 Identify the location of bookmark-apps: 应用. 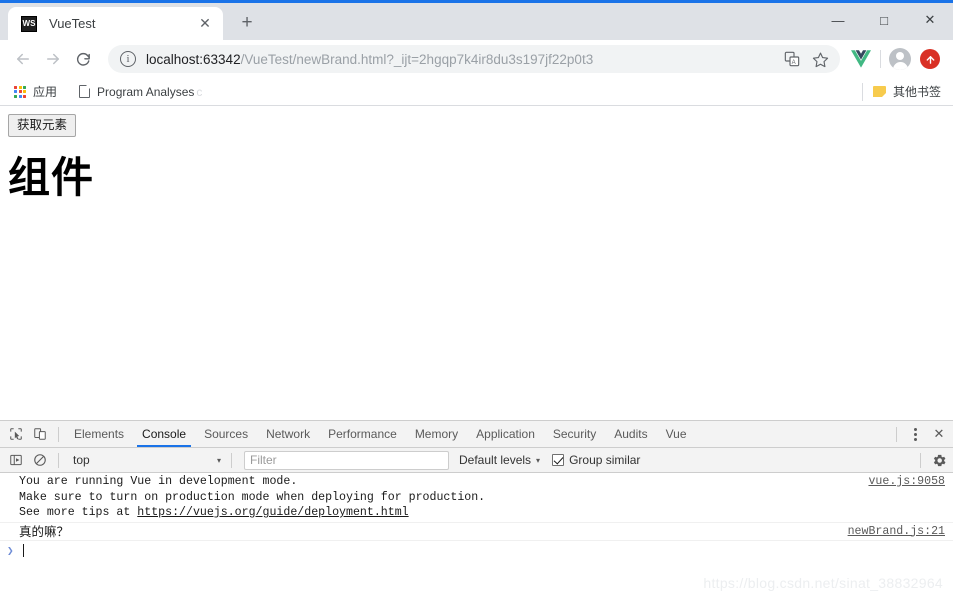
(35, 92).